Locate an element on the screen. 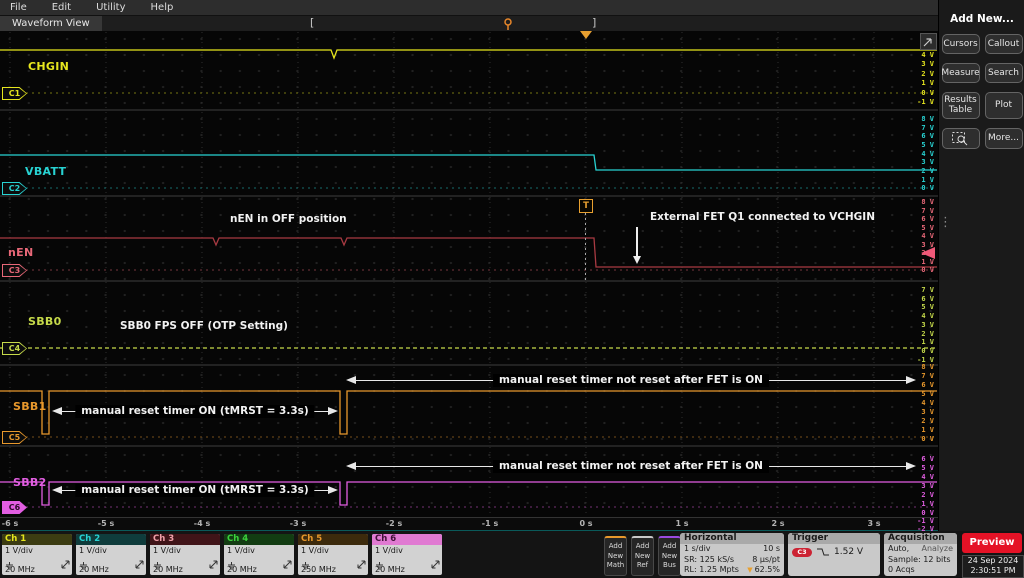  add-new-zoom-box-icon-button is located at coordinates (960, 138).